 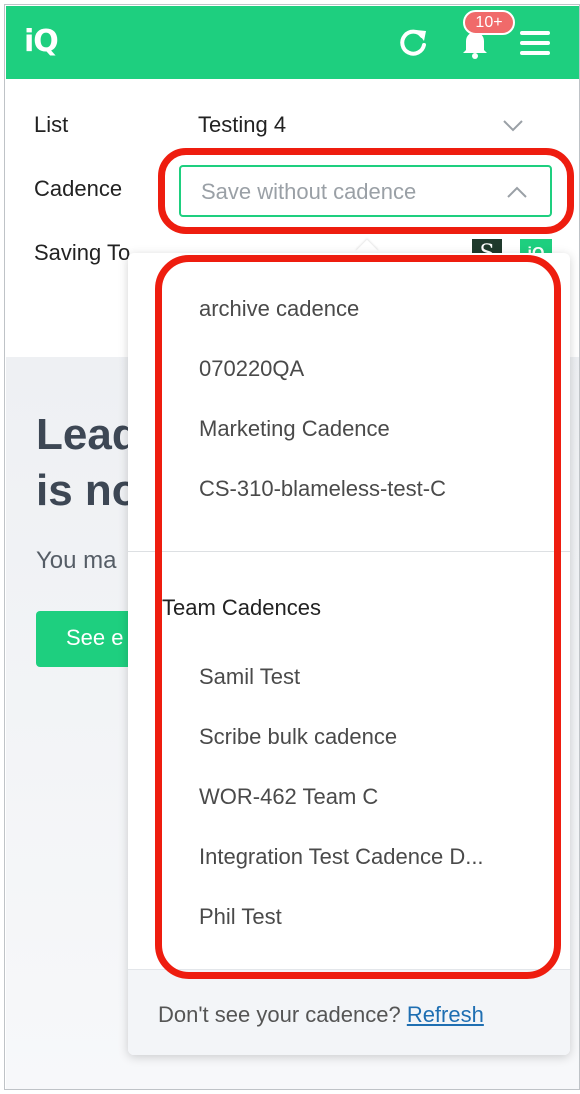 I want to click on top-bar: iQ 10+, so click(x=292, y=42).